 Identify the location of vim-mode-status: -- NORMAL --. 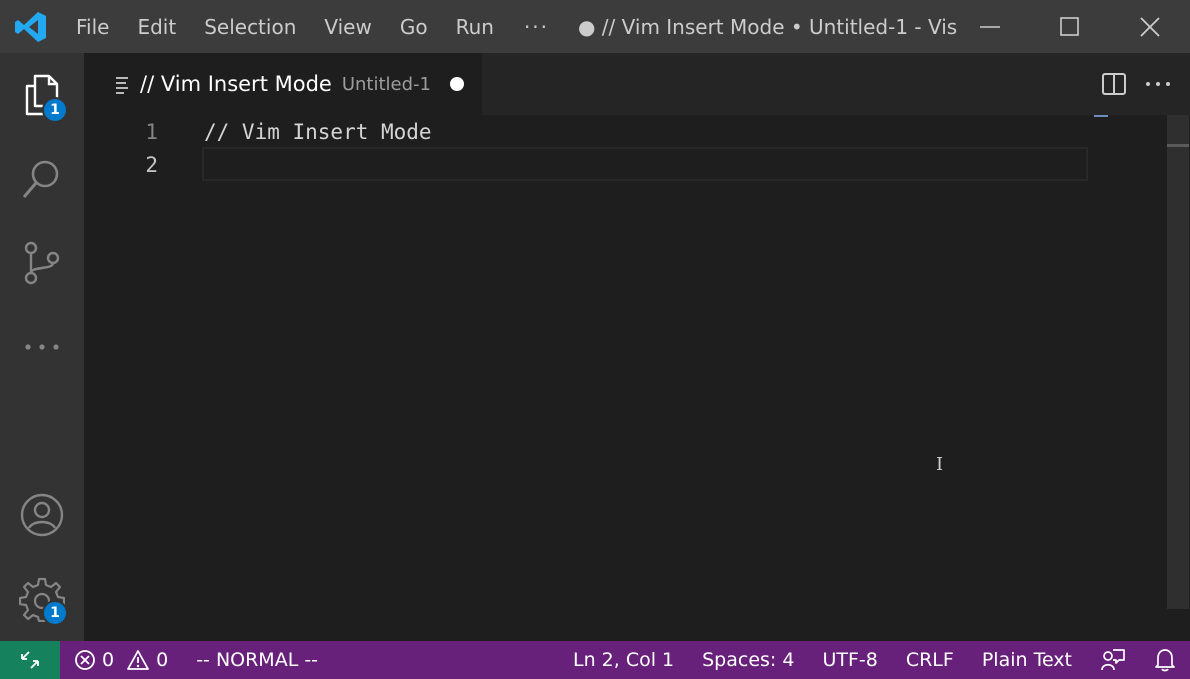
(257, 660).